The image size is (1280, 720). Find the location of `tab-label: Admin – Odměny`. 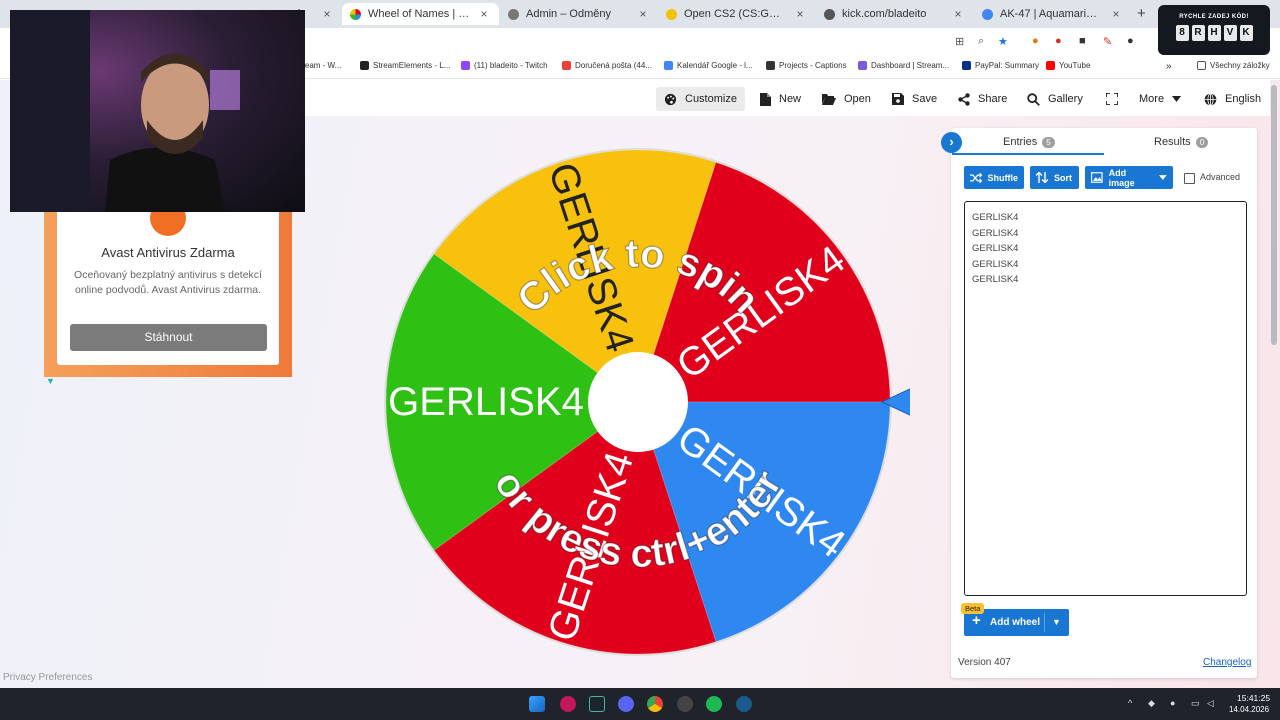

tab-label: Admin – Odměny is located at coordinates (568, 14).